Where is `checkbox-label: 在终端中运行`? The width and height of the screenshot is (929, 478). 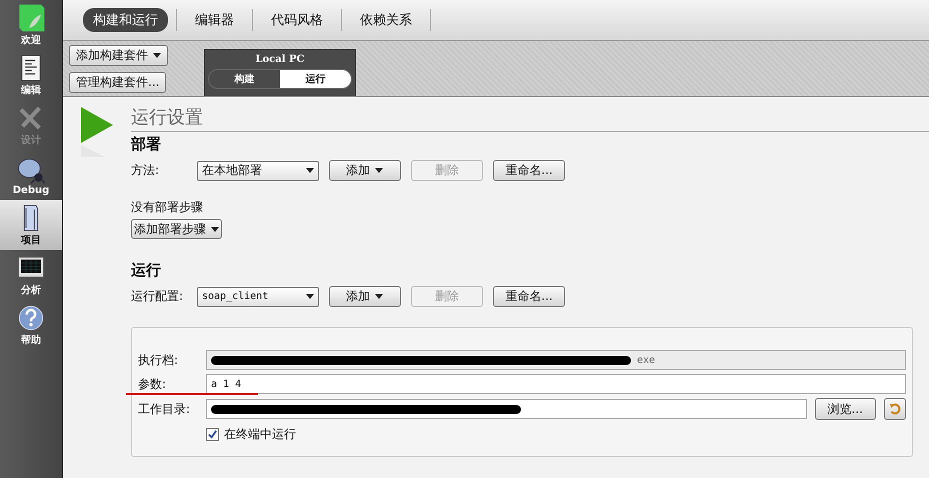
checkbox-label: 在终端中运行 is located at coordinates (260, 434).